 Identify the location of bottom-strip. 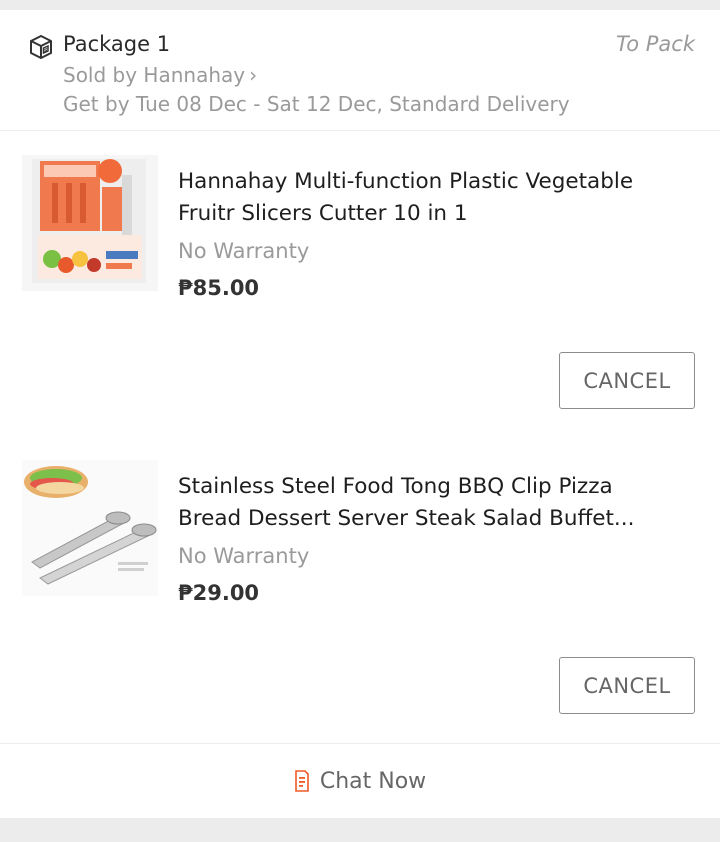
(360, 830).